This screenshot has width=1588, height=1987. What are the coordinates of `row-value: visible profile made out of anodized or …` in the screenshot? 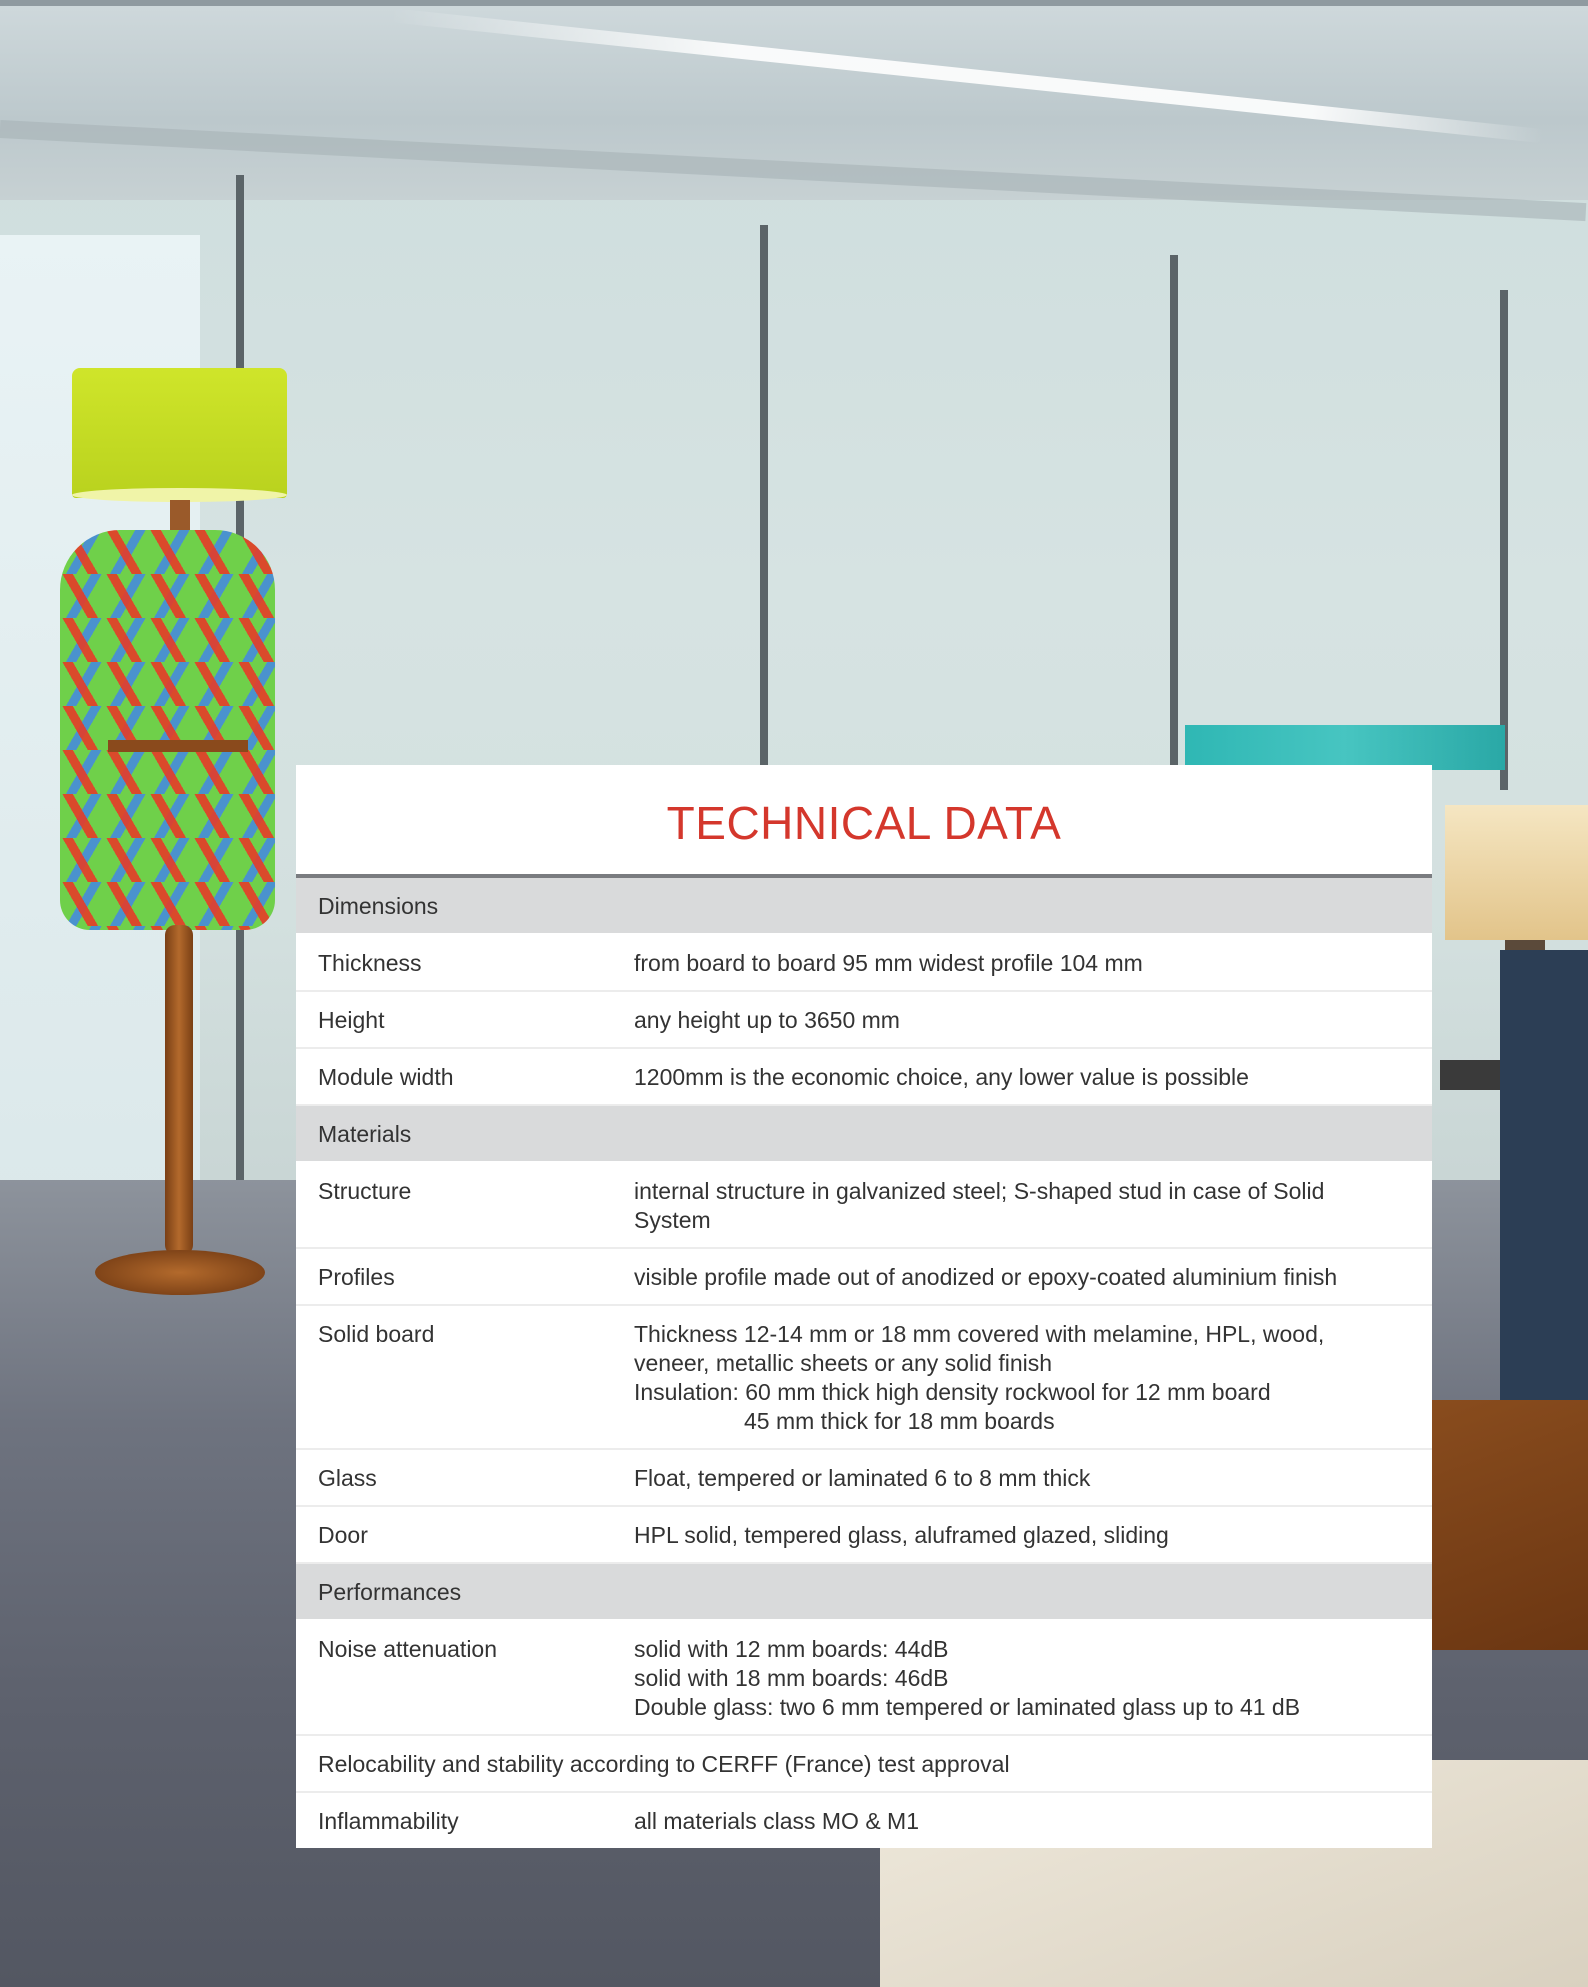 It's located at (1033, 1277).